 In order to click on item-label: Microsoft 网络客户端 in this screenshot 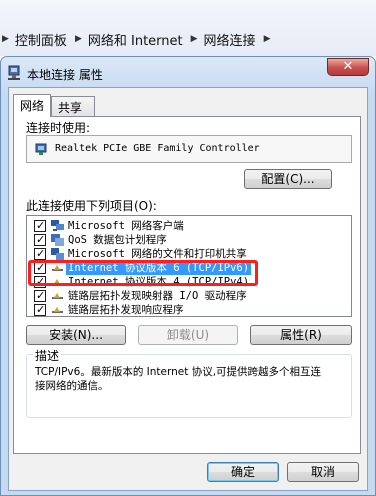, I will do `click(126, 226)`.